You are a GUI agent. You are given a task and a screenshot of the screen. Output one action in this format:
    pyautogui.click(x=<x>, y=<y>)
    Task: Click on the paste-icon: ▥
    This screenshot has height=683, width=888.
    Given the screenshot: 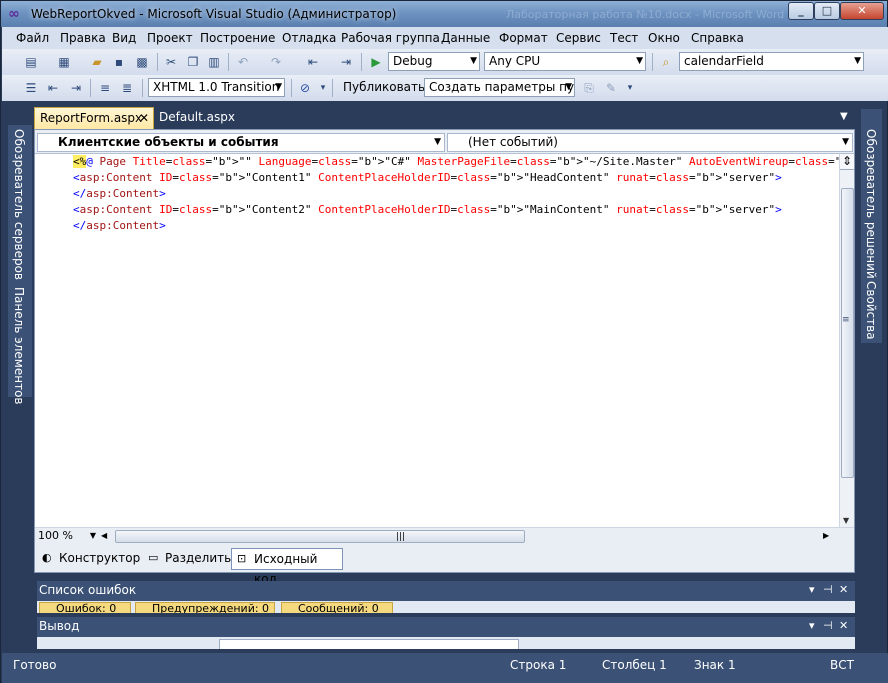 What is the action you would take?
    pyautogui.click(x=214, y=62)
    